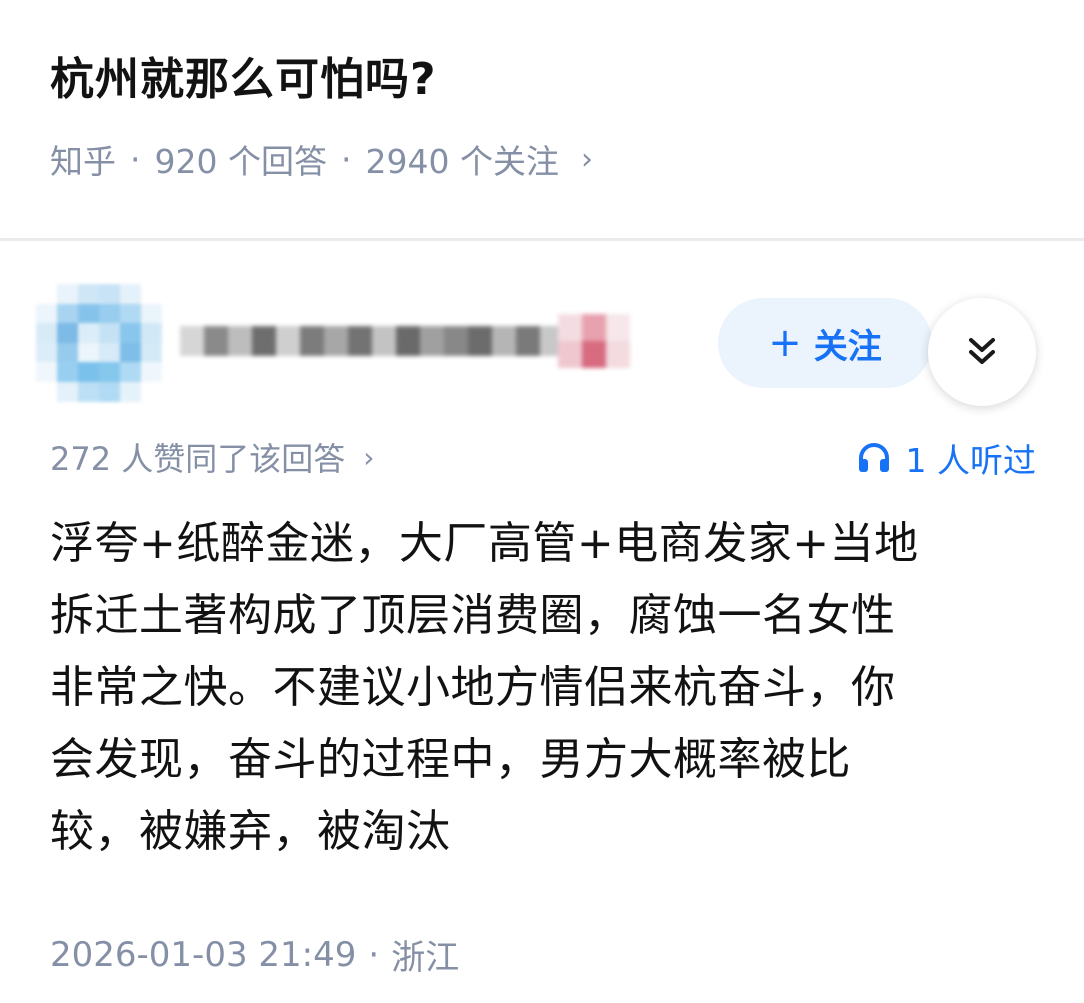 This screenshot has width=1084, height=1003. What do you see at coordinates (425, 958) in the screenshot?
I see `answer-location: 浙江` at bounding box center [425, 958].